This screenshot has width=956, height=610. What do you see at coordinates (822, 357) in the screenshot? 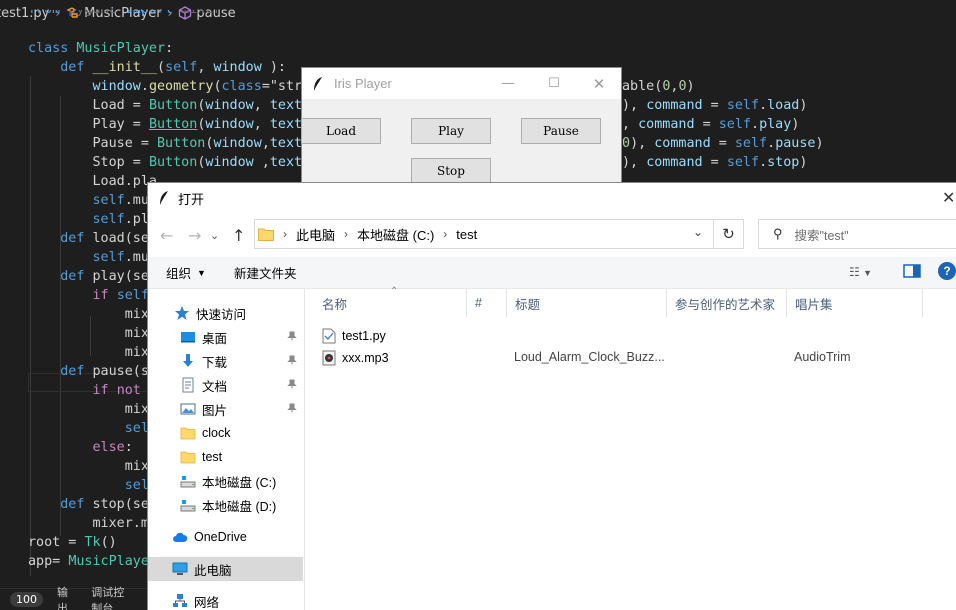
I see `file-album: AudioTrim` at bounding box center [822, 357].